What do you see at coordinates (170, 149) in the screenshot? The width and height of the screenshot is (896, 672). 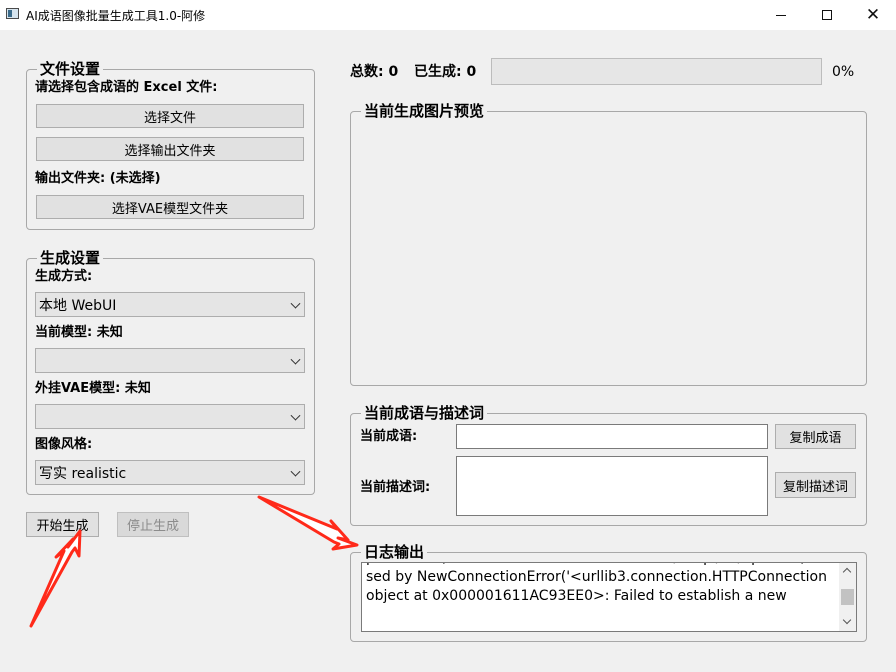 I see `select-output-folder-button: 选择输出文件夹` at bounding box center [170, 149].